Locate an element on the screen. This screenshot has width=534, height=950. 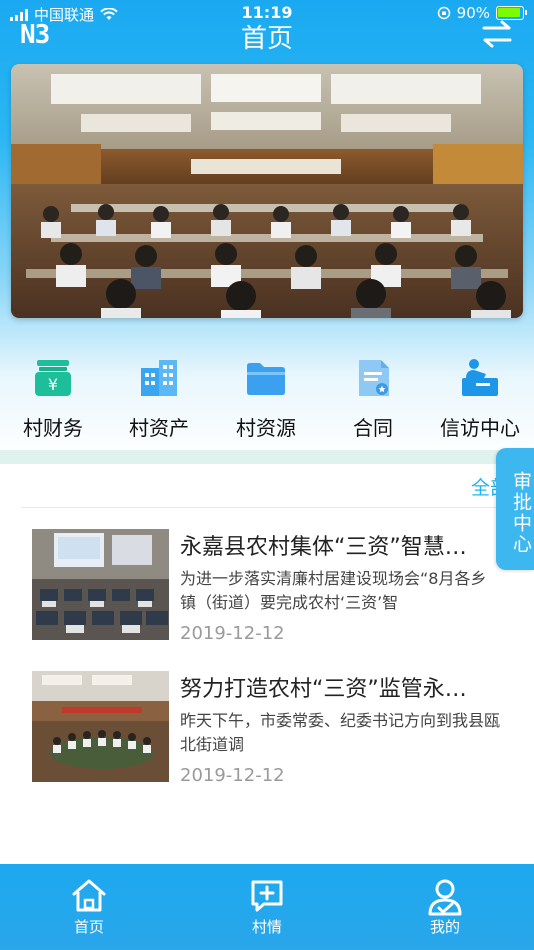
tab-home: 首页 is located at coordinates (89, 900).